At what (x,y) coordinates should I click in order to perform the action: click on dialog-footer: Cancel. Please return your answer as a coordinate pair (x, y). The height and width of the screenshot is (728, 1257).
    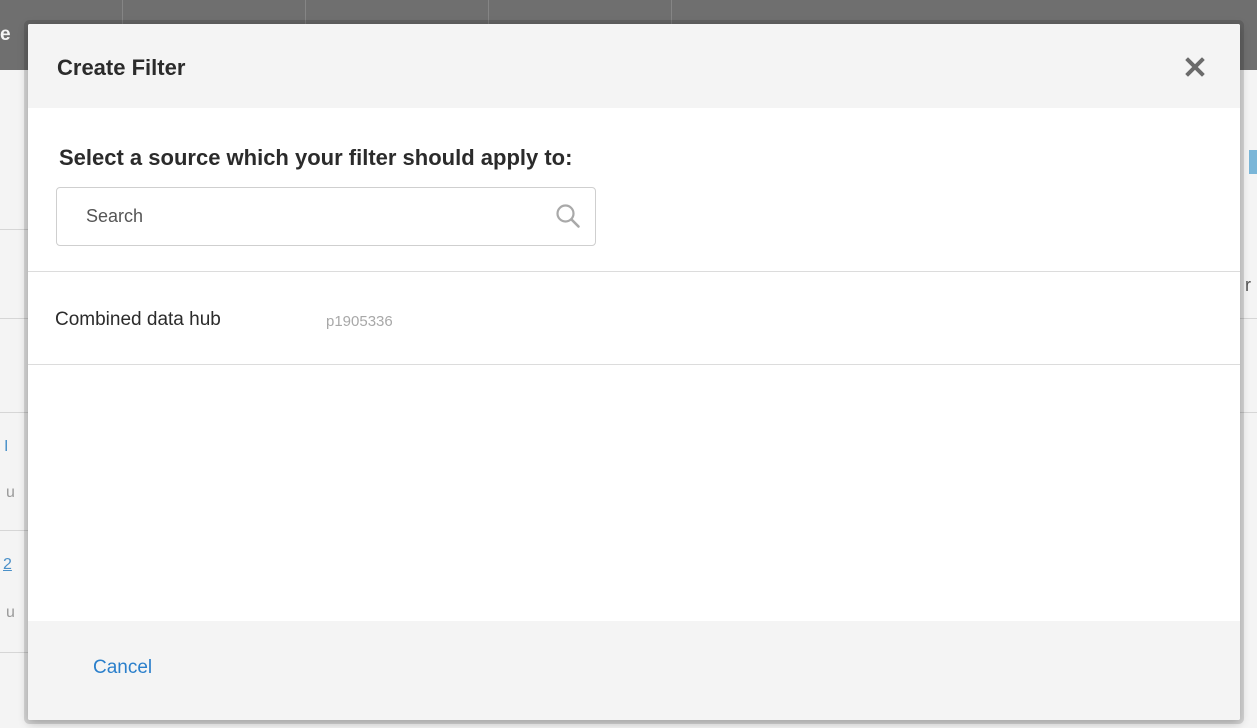
    Looking at the image, I should click on (634, 670).